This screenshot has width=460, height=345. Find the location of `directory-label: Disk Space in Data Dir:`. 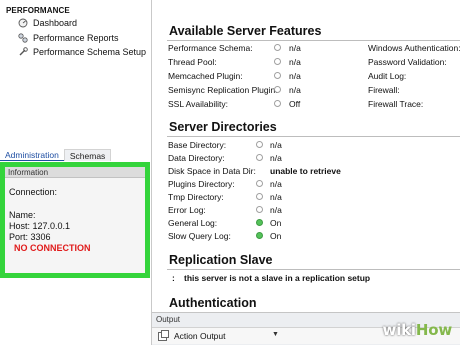

directory-label: Disk Space in Data Dir: is located at coordinates (212, 171).